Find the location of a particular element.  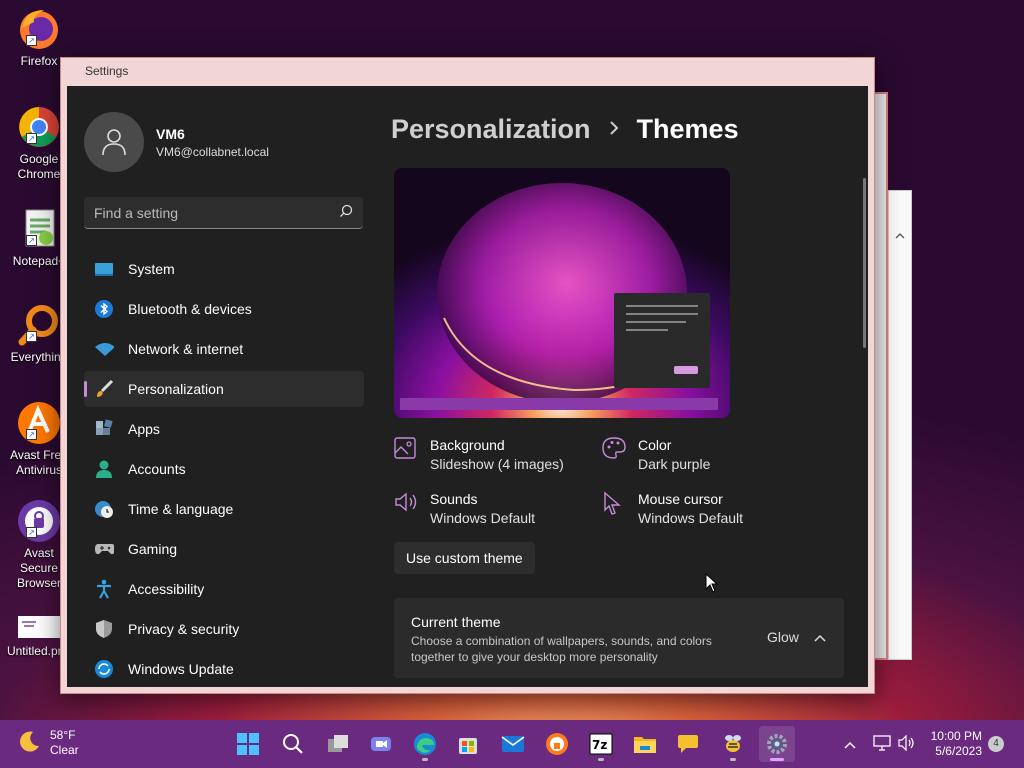

image-file-icon is located at coordinates (39, 627).